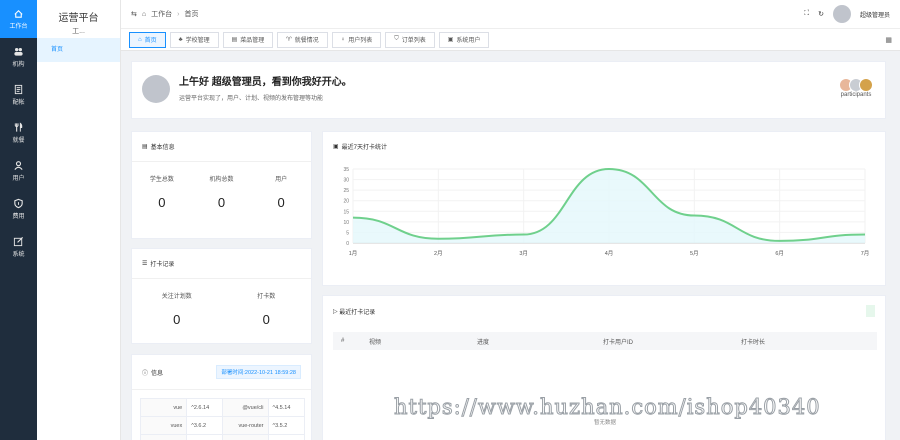 This screenshot has height=440, width=900. I want to click on y-tick-label: 25, so click(346, 191).